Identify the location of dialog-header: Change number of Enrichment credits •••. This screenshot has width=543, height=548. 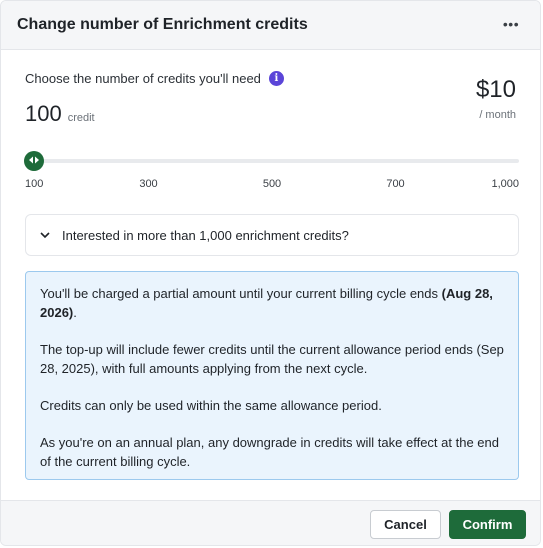
(270, 25).